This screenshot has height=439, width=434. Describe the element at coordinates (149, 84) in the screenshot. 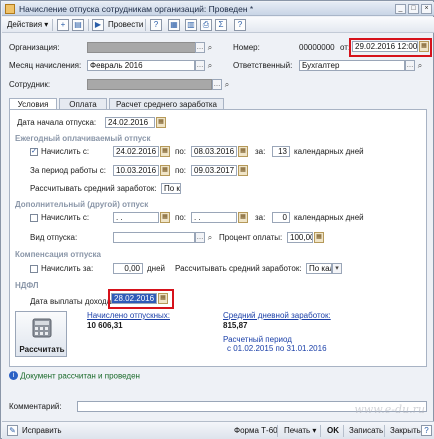

I see `employee-field` at that location.